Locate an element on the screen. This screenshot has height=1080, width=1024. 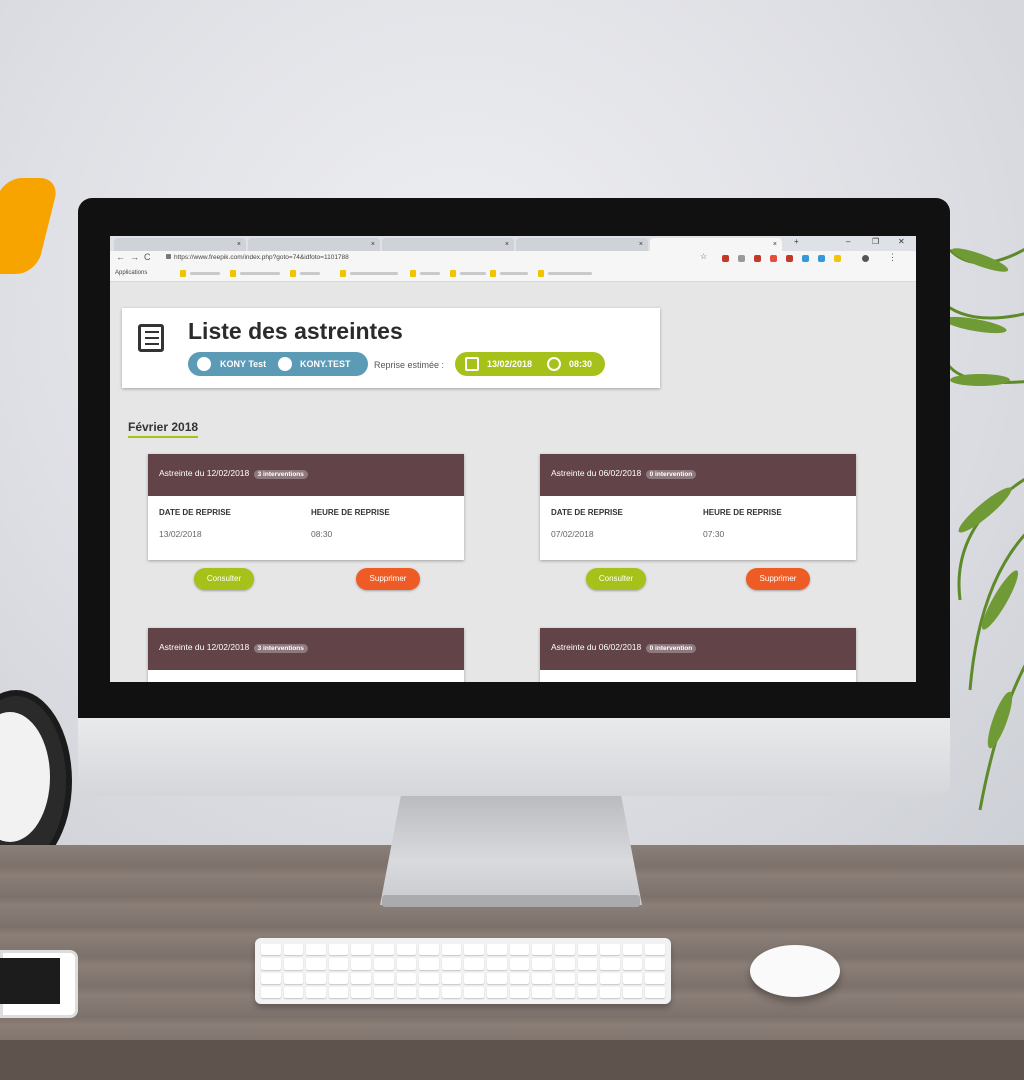
browser-tab-active: × is located at coordinates (716, 244).